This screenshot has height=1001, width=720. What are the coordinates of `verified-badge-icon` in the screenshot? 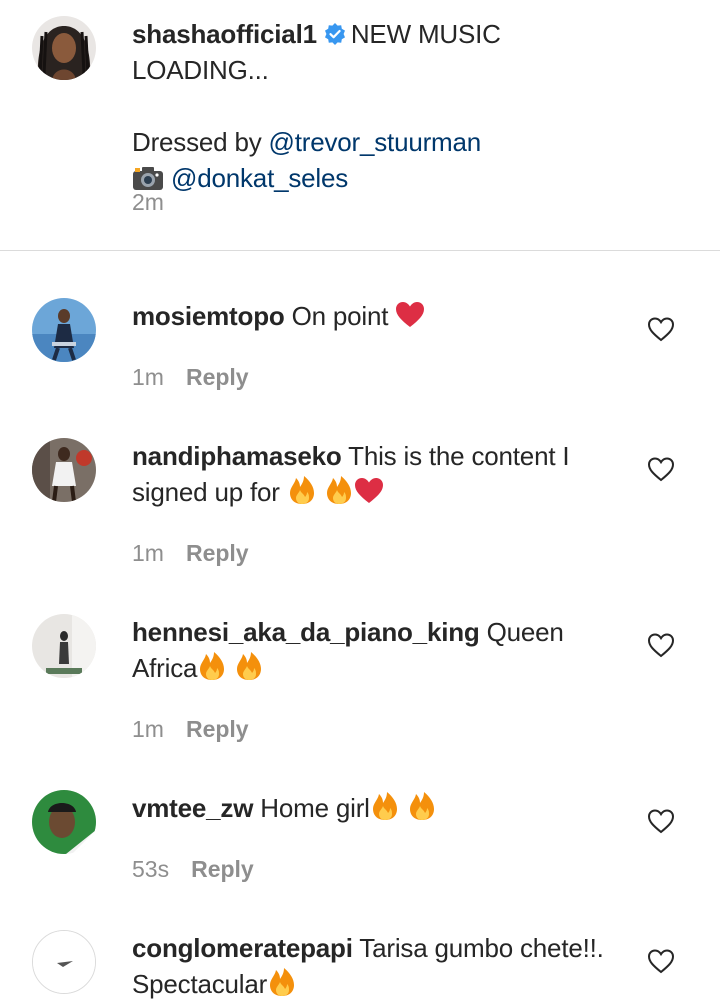 It's located at (335, 32).